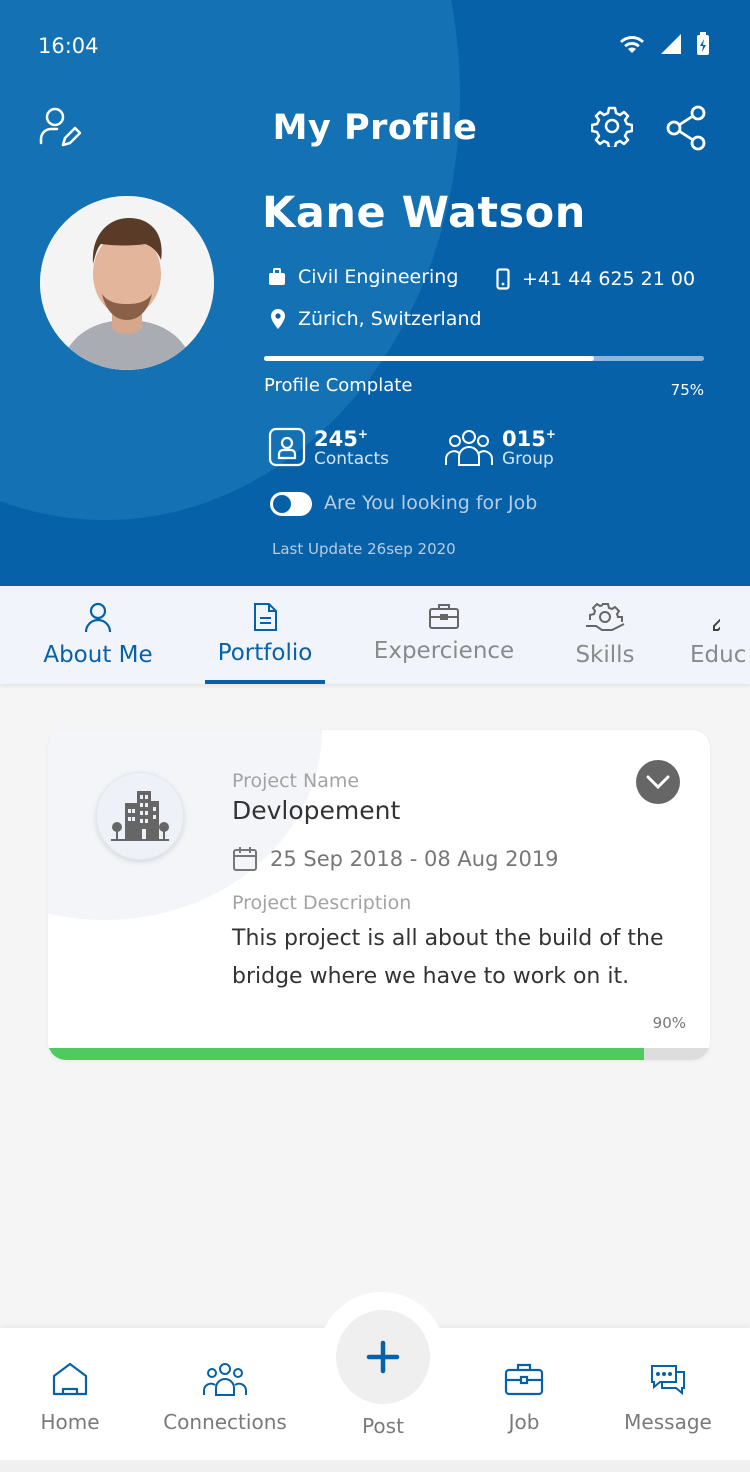 The height and width of the screenshot is (1472, 750). What do you see at coordinates (668, 1398) in the screenshot?
I see `nav-message: Message` at bounding box center [668, 1398].